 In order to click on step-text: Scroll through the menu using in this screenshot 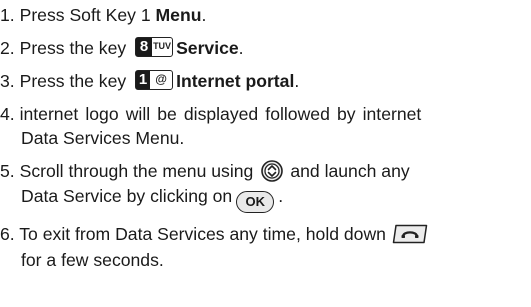, I will do `click(136, 171)`.